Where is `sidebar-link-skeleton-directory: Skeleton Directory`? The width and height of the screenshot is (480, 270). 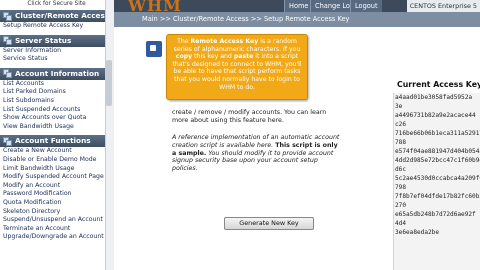
sidebar-link-skeleton-directory: Skeleton Directory is located at coordinates (56, 212).